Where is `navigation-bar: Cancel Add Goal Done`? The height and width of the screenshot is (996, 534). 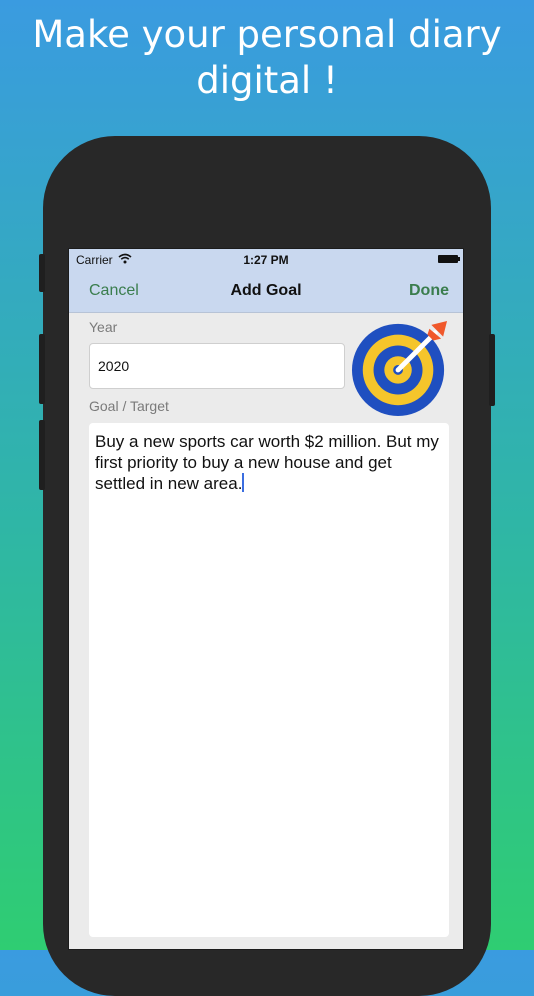 navigation-bar: Cancel Add Goal Done is located at coordinates (266, 292).